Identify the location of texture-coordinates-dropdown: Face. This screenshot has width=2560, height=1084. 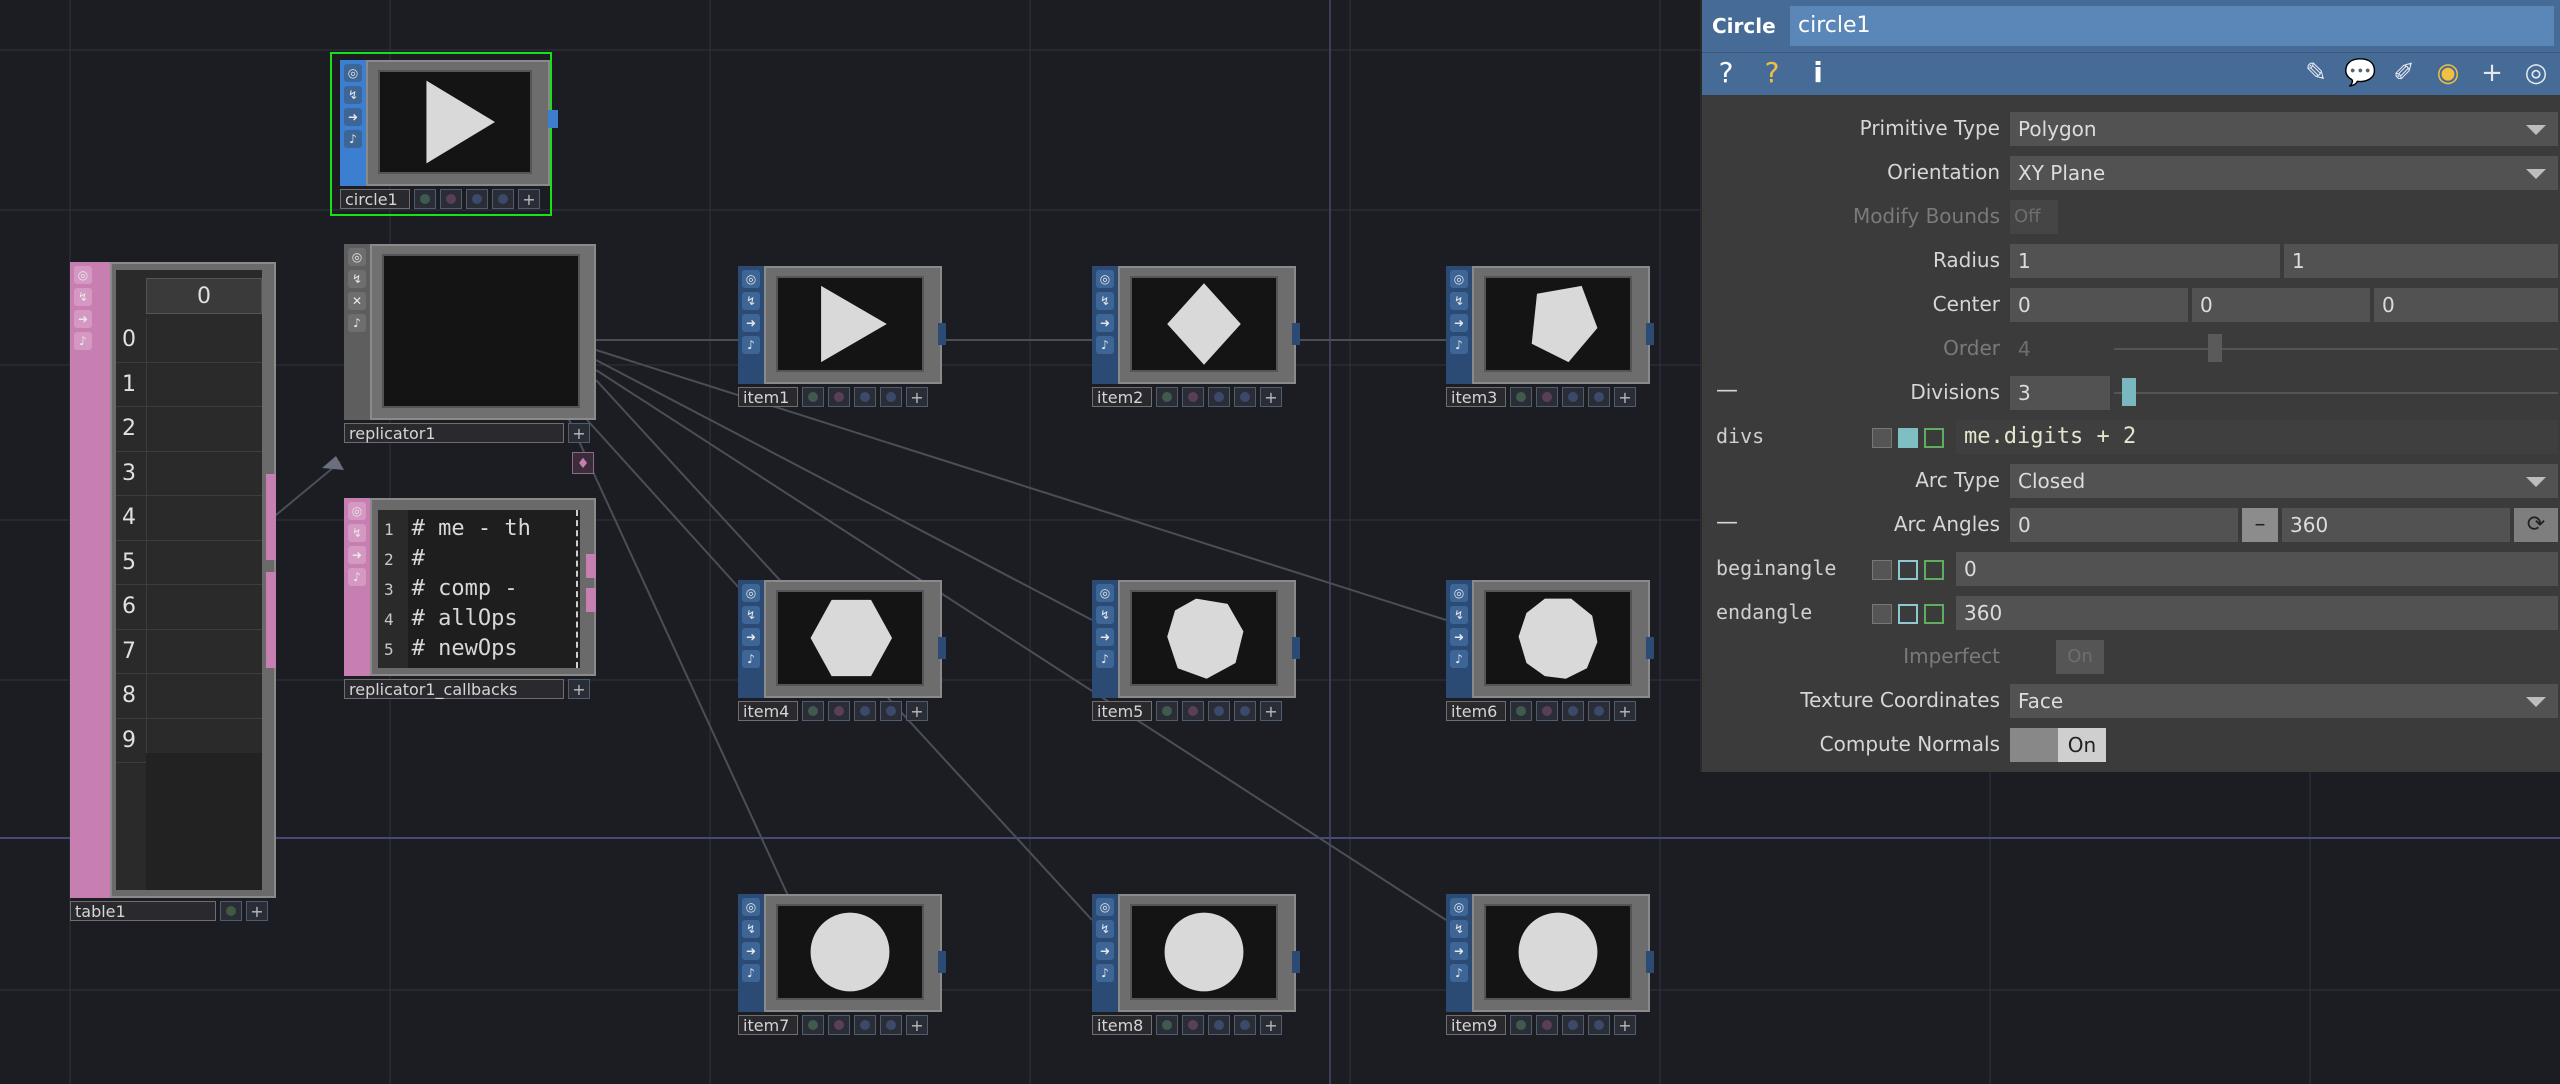
(2284, 701).